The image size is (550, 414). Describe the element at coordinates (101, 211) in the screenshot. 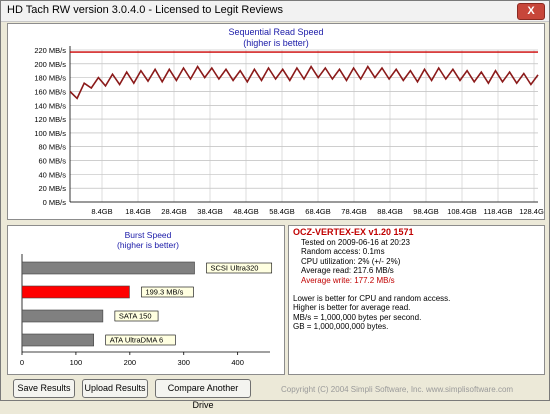

I see `read-x-tick: 8.4GB` at that location.